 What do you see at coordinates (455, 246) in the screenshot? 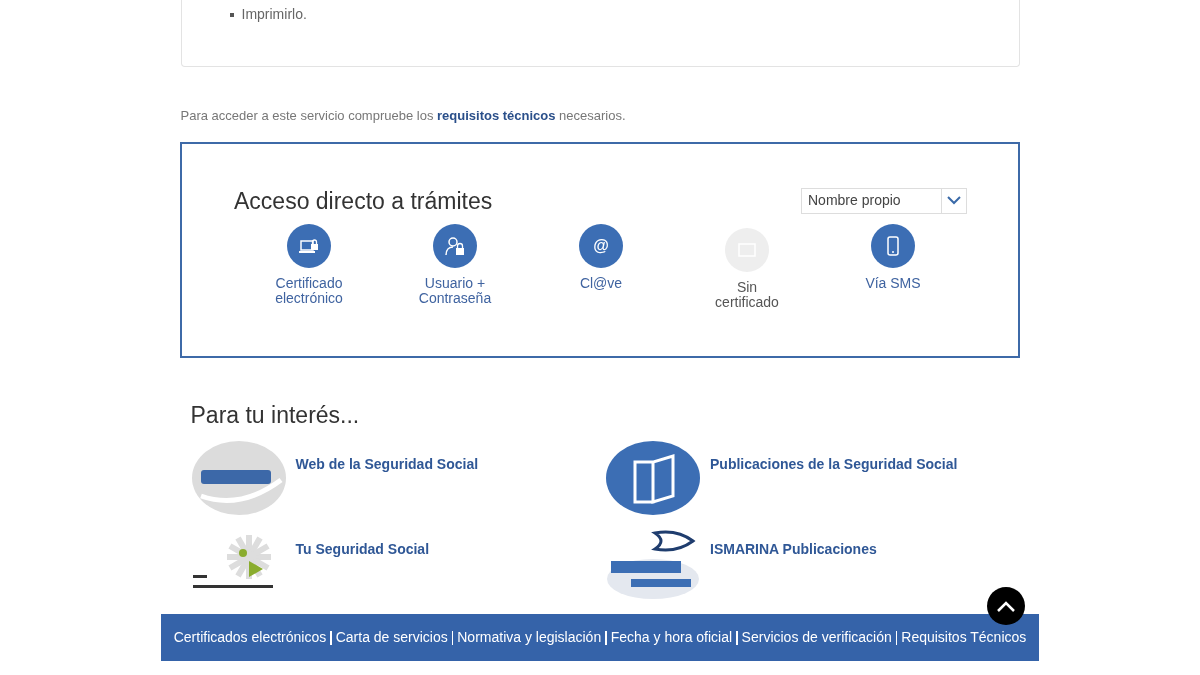
I see `user-lock-icon` at bounding box center [455, 246].